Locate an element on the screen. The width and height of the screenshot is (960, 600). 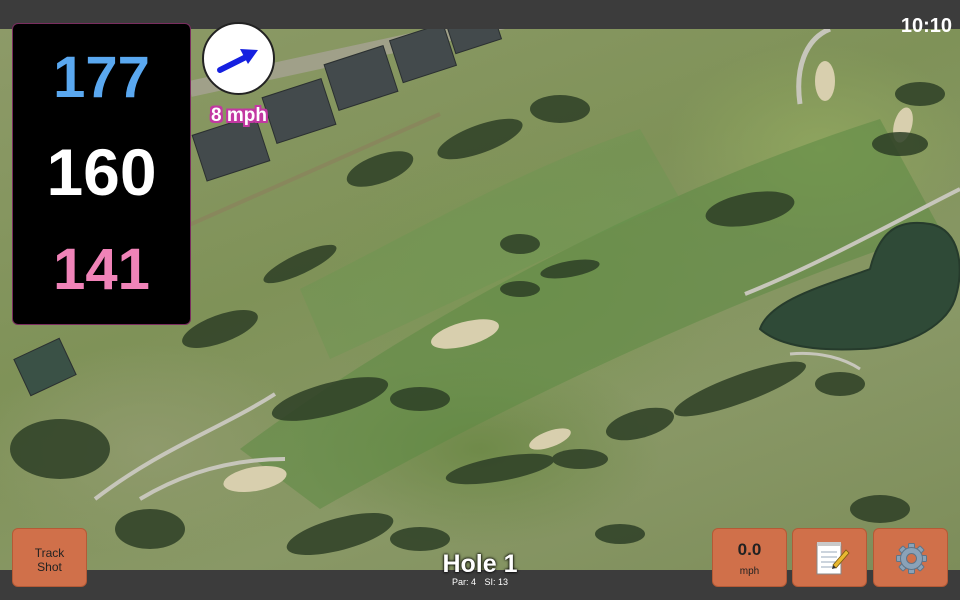
wind-speed-label: 8 mph is located at coordinates (239, 115).